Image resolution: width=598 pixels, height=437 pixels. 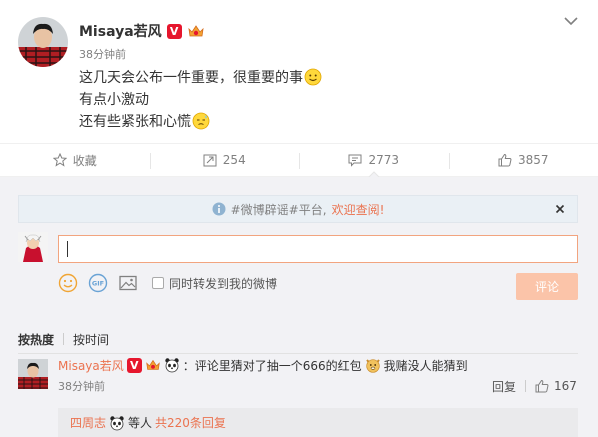 I want to click on forward-to-weibo-option: 同时转发到我的微博, so click(x=214, y=283).